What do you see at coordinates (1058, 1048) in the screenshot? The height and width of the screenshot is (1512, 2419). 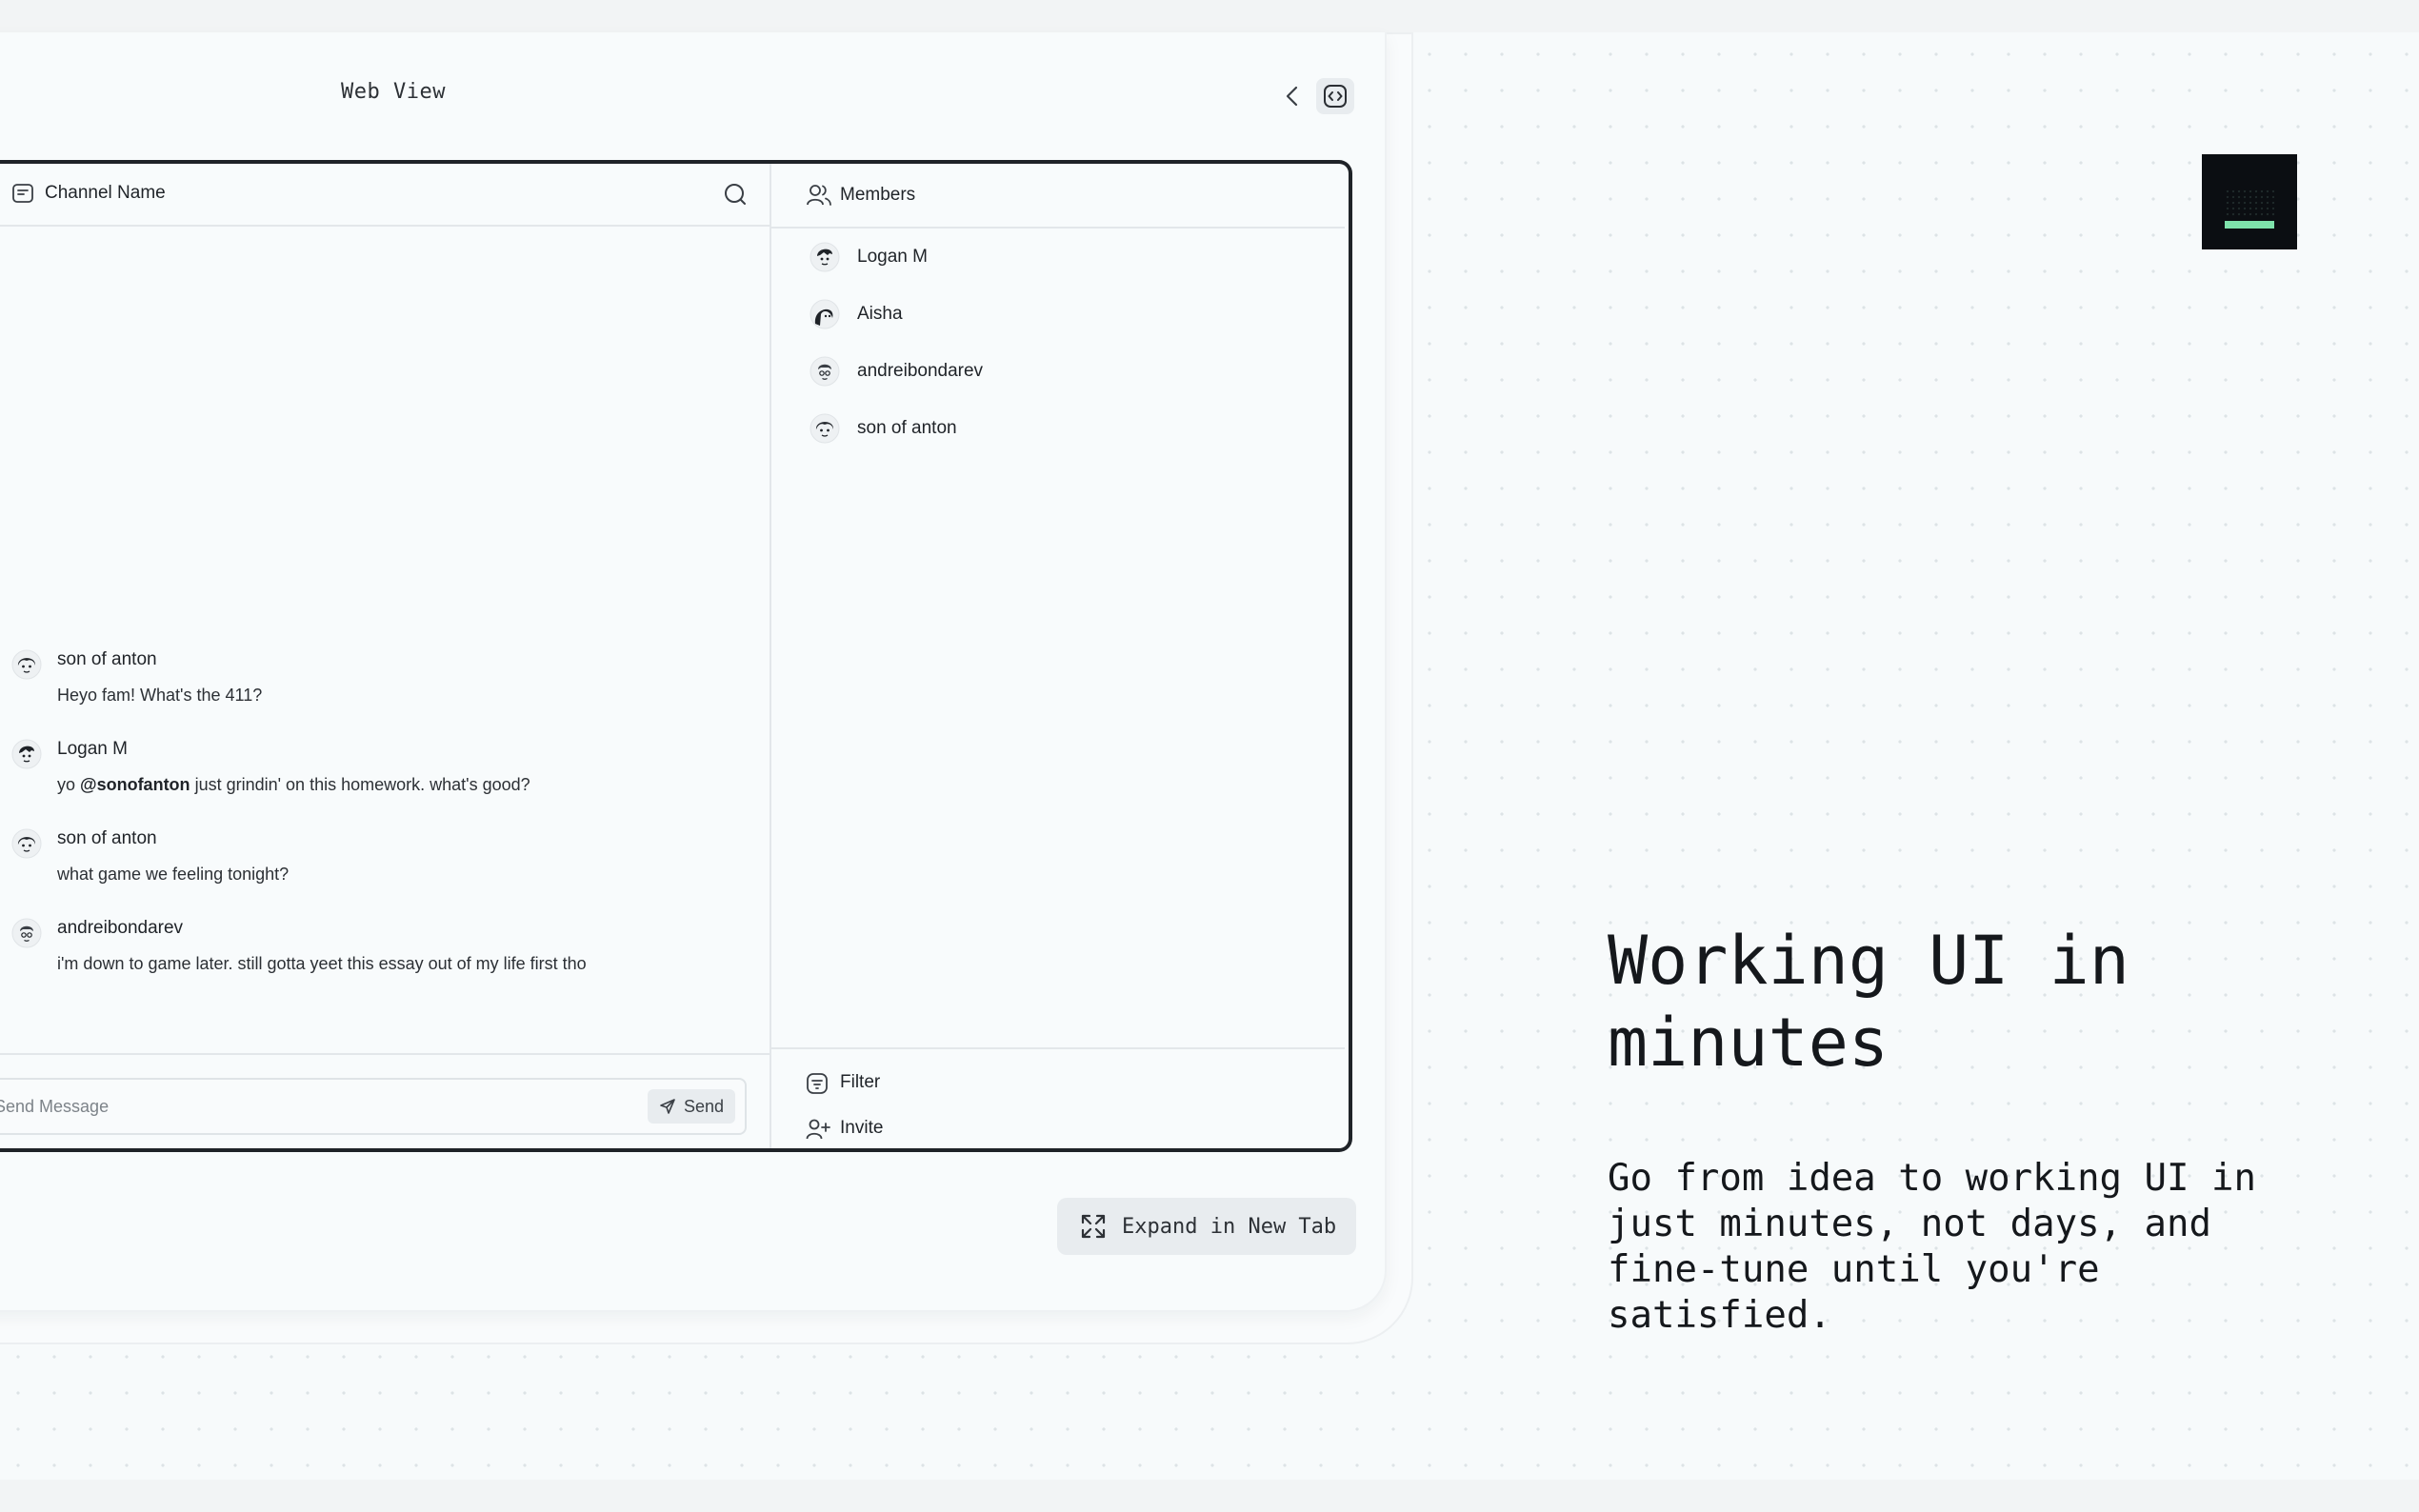 I see `members-footer-divider` at bounding box center [1058, 1048].